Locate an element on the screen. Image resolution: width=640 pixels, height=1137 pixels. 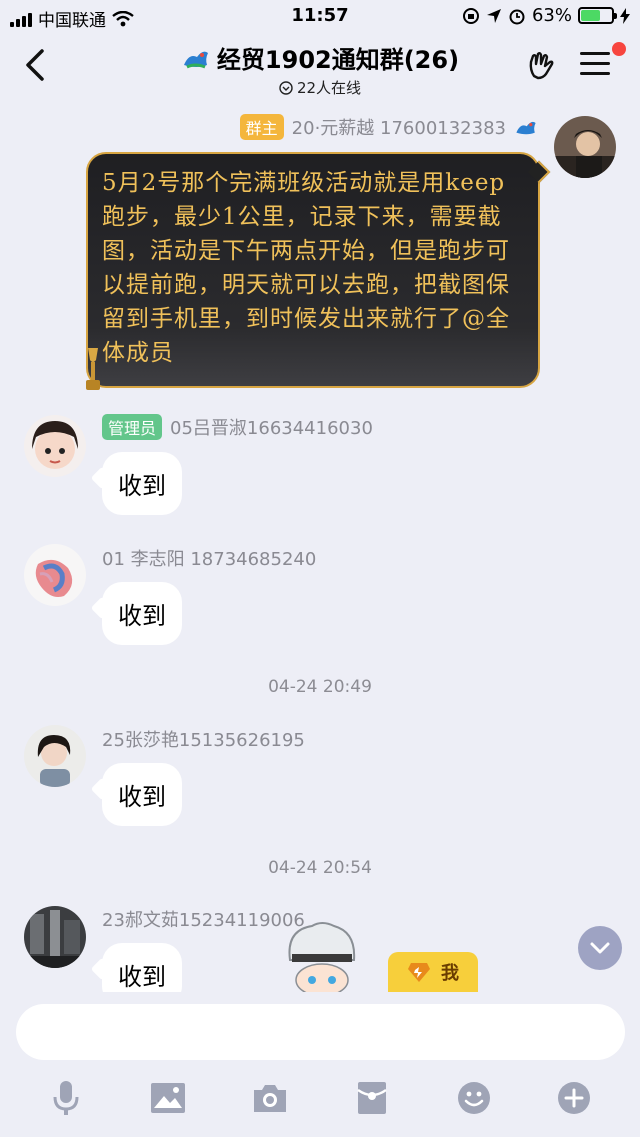
red-packet-icon is located at coordinates (372, 1098).